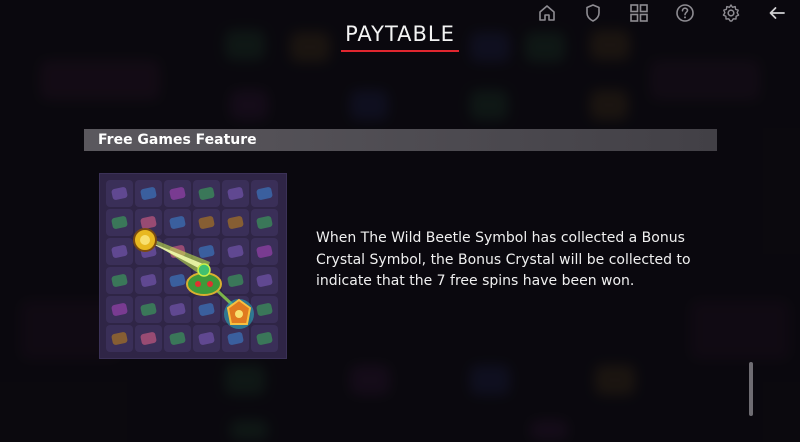 Image resolution: width=800 pixels, height=442 pixels. I want to click on scrollbar-thumb, so click(751, 389).